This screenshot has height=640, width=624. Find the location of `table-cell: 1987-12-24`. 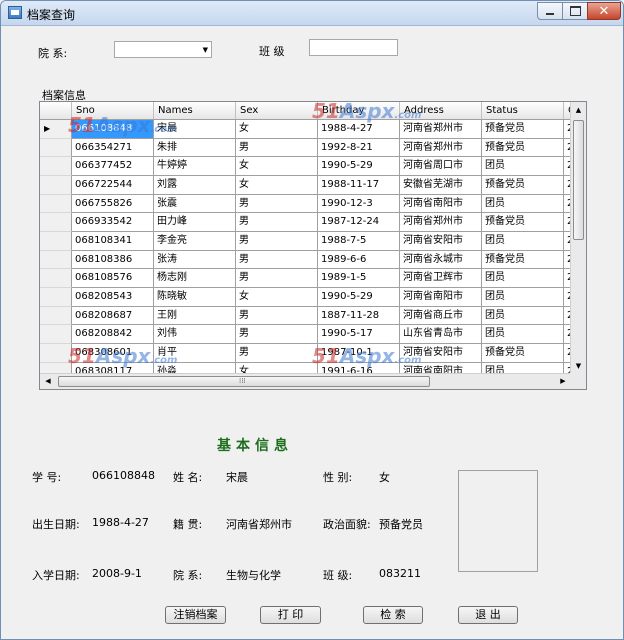

table-cell: 1987-12-24 is located at coordinates (359, 222).